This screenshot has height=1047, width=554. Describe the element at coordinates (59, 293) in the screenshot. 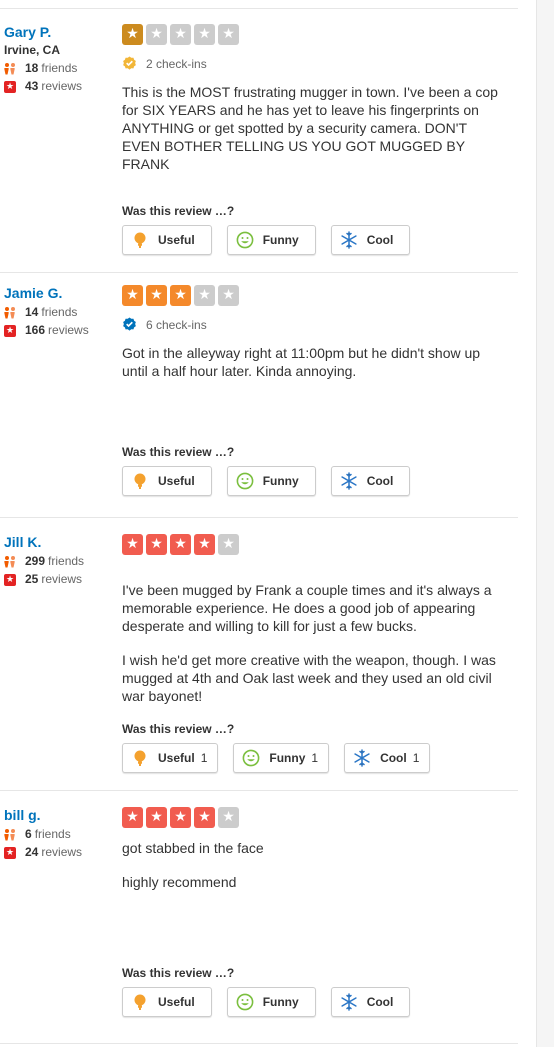

I see `user-name-link: Jamie G.` at that location.